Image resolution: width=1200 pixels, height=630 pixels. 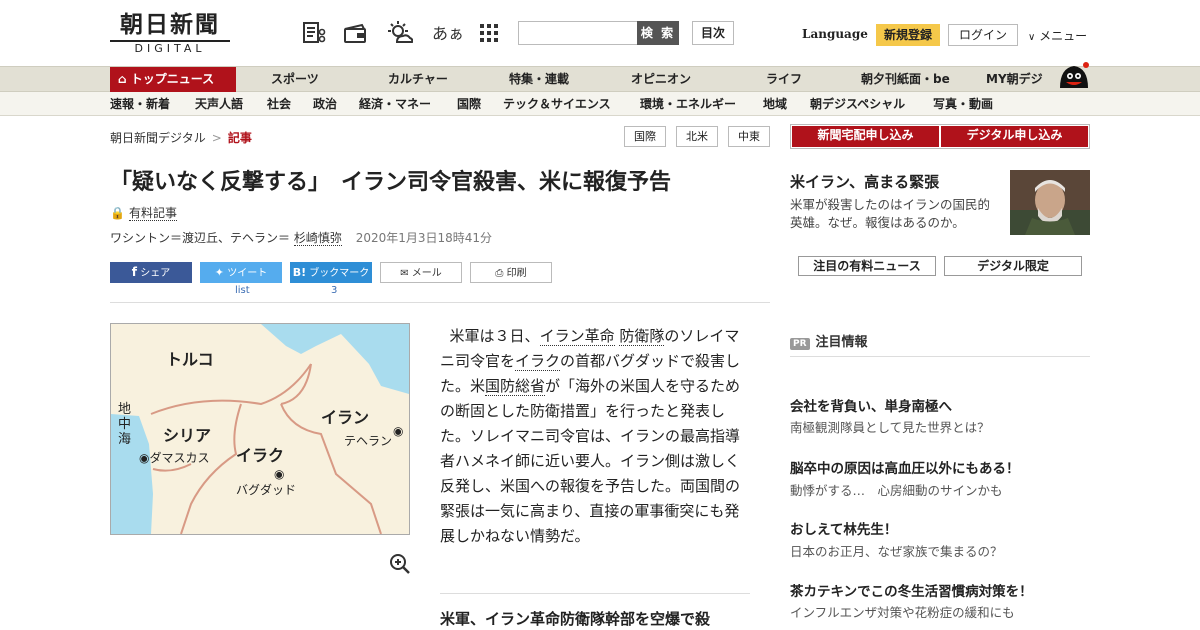 What do you see at coordinates (426, 273) in the screenshot?
I see `mail-share-label: メール` at bounding box center [426, 273].